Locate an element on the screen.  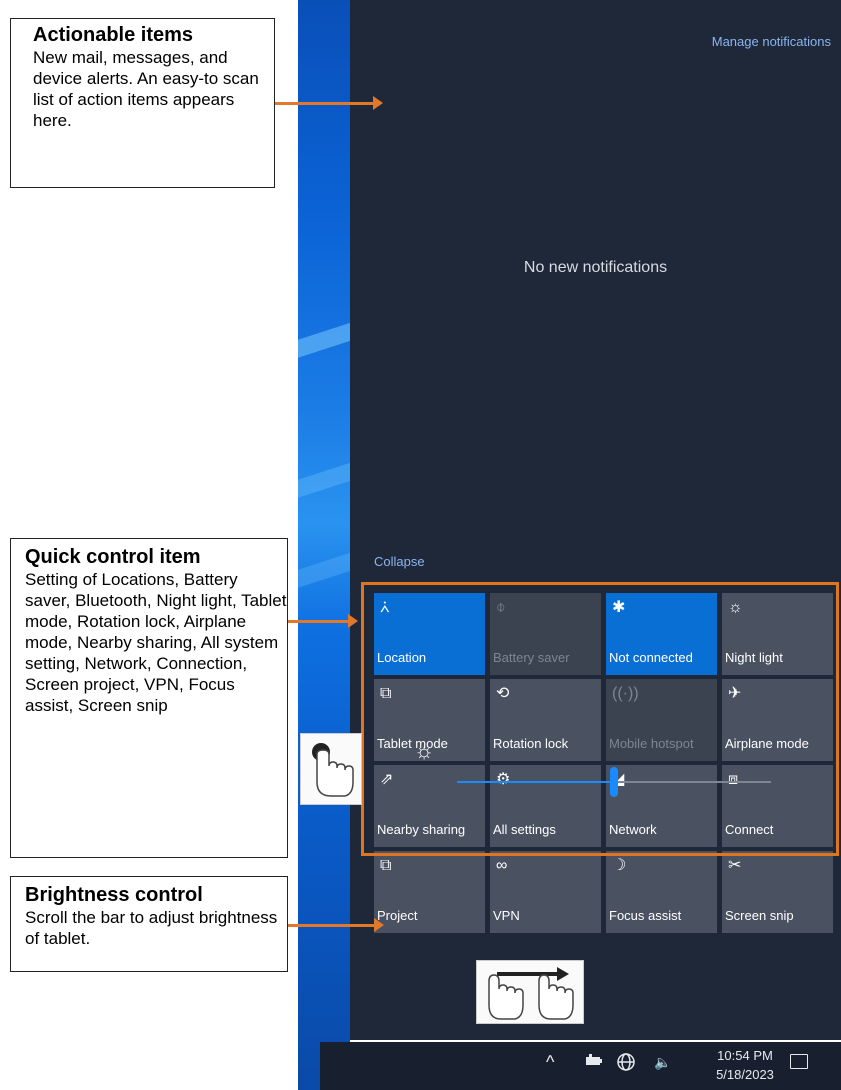
swipe-hands-icon is located at coordinates (530, 992).